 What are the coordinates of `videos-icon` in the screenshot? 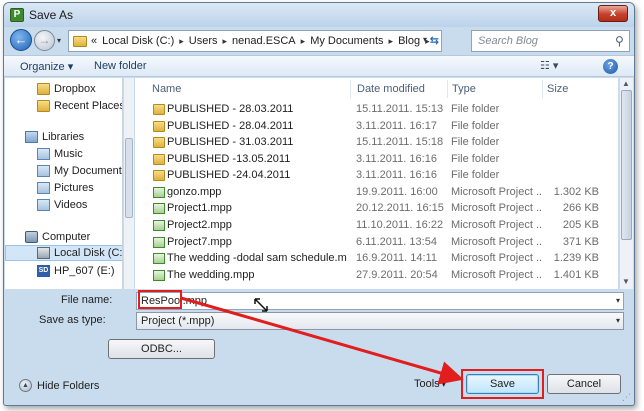 It's located at (43, 205).